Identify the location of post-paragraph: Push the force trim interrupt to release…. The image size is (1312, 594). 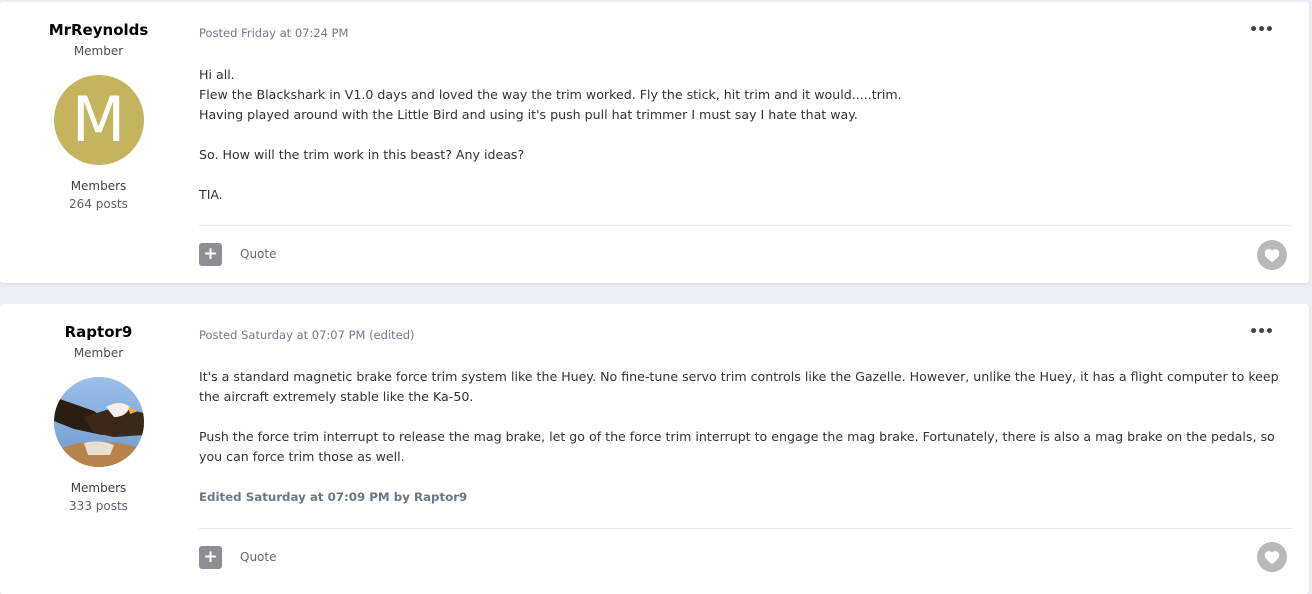
(737, 446).